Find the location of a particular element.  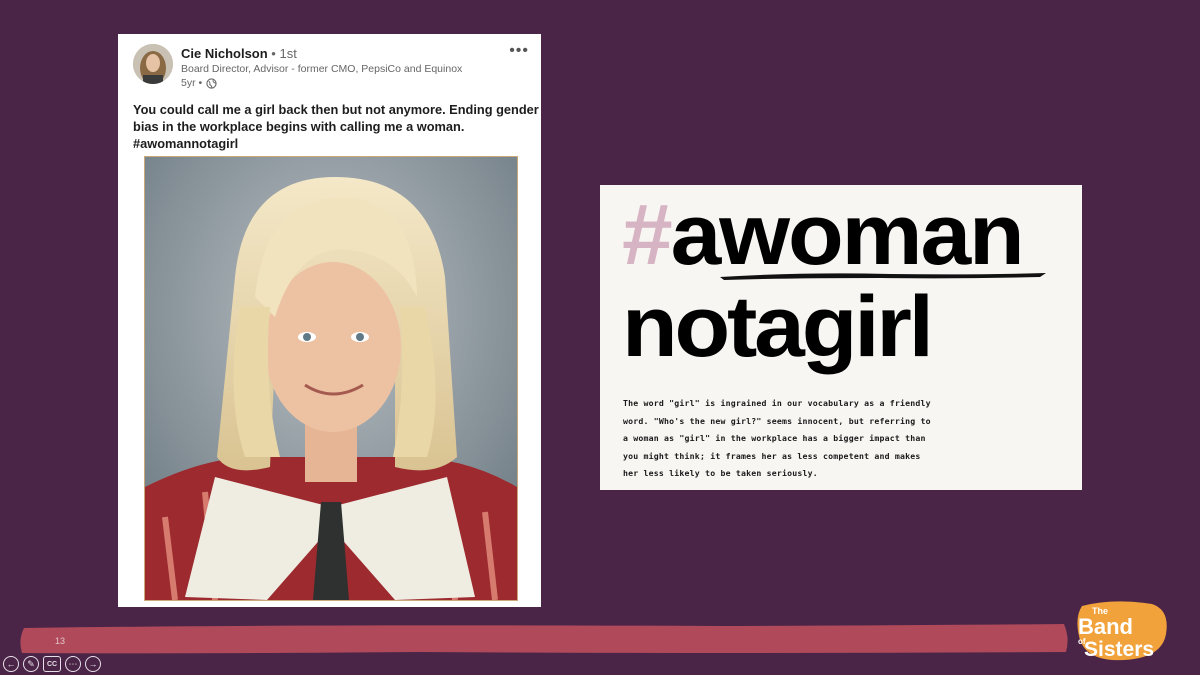

author-avatar is located at coordinates (153, 64).